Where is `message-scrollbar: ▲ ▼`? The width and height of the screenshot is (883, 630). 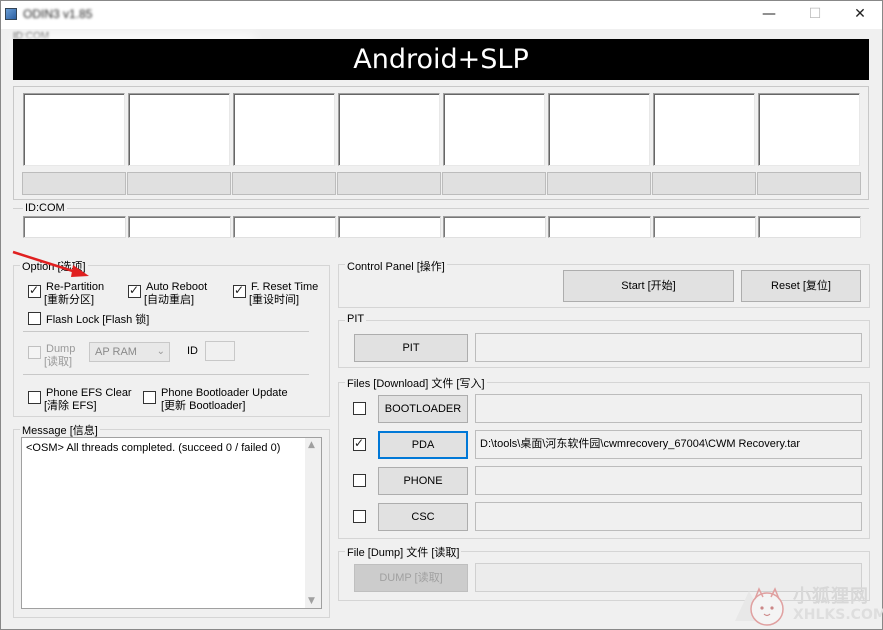 message-scrollbar: ▲ ▼ is located at coordinates (313, 523).